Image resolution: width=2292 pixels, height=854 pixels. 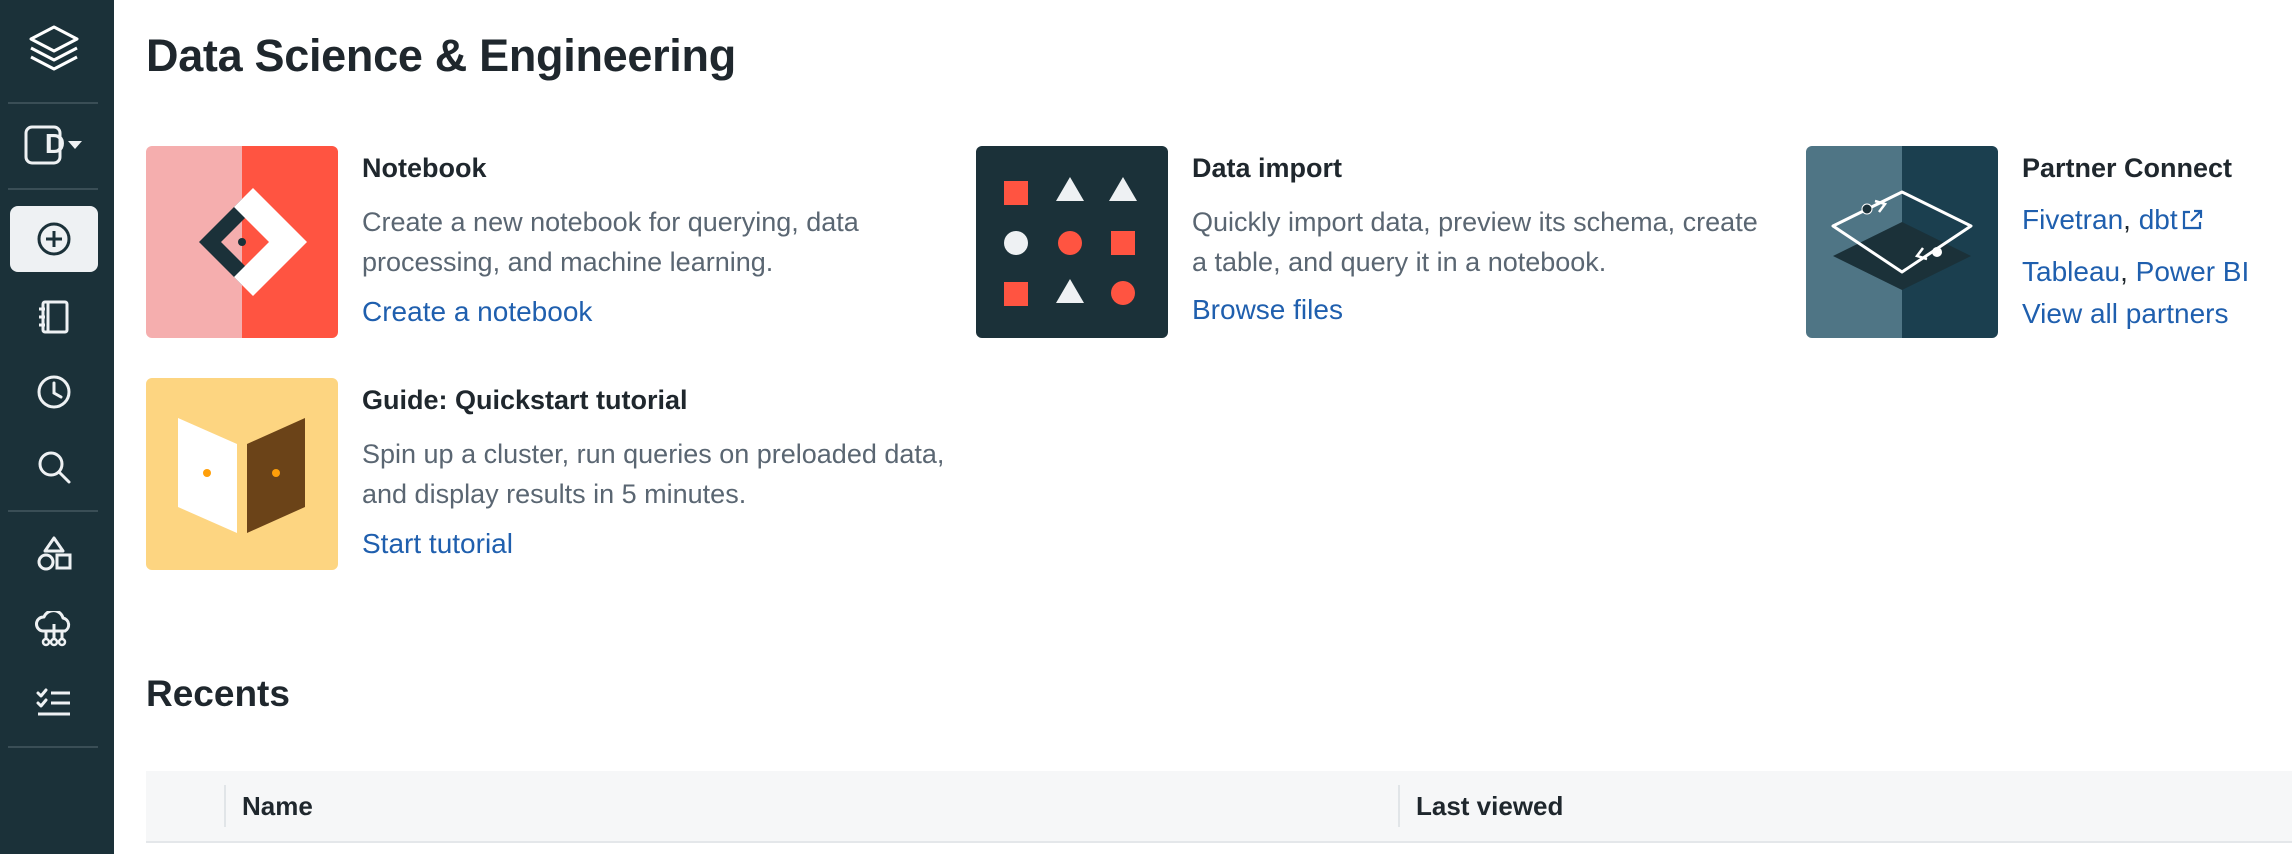 I want to click on recents-title: Recents, so click(x=218, y=693).